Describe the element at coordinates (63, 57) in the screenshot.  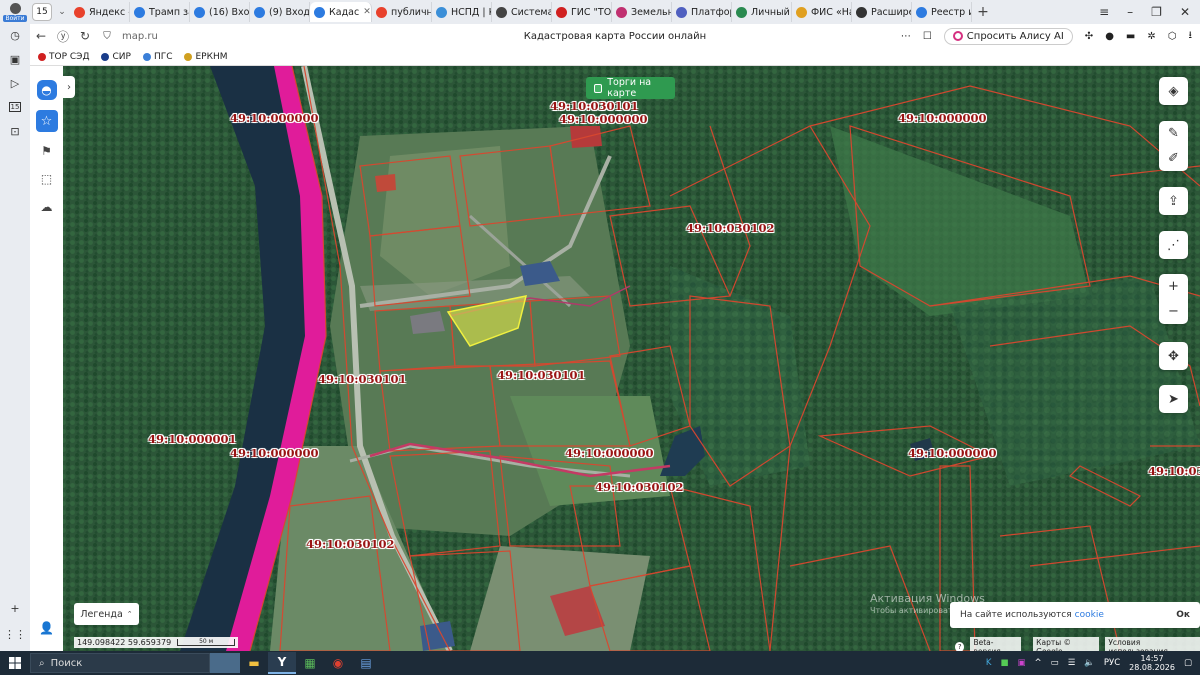
I see `bookmark-item: ТОР СЭД` at that location.